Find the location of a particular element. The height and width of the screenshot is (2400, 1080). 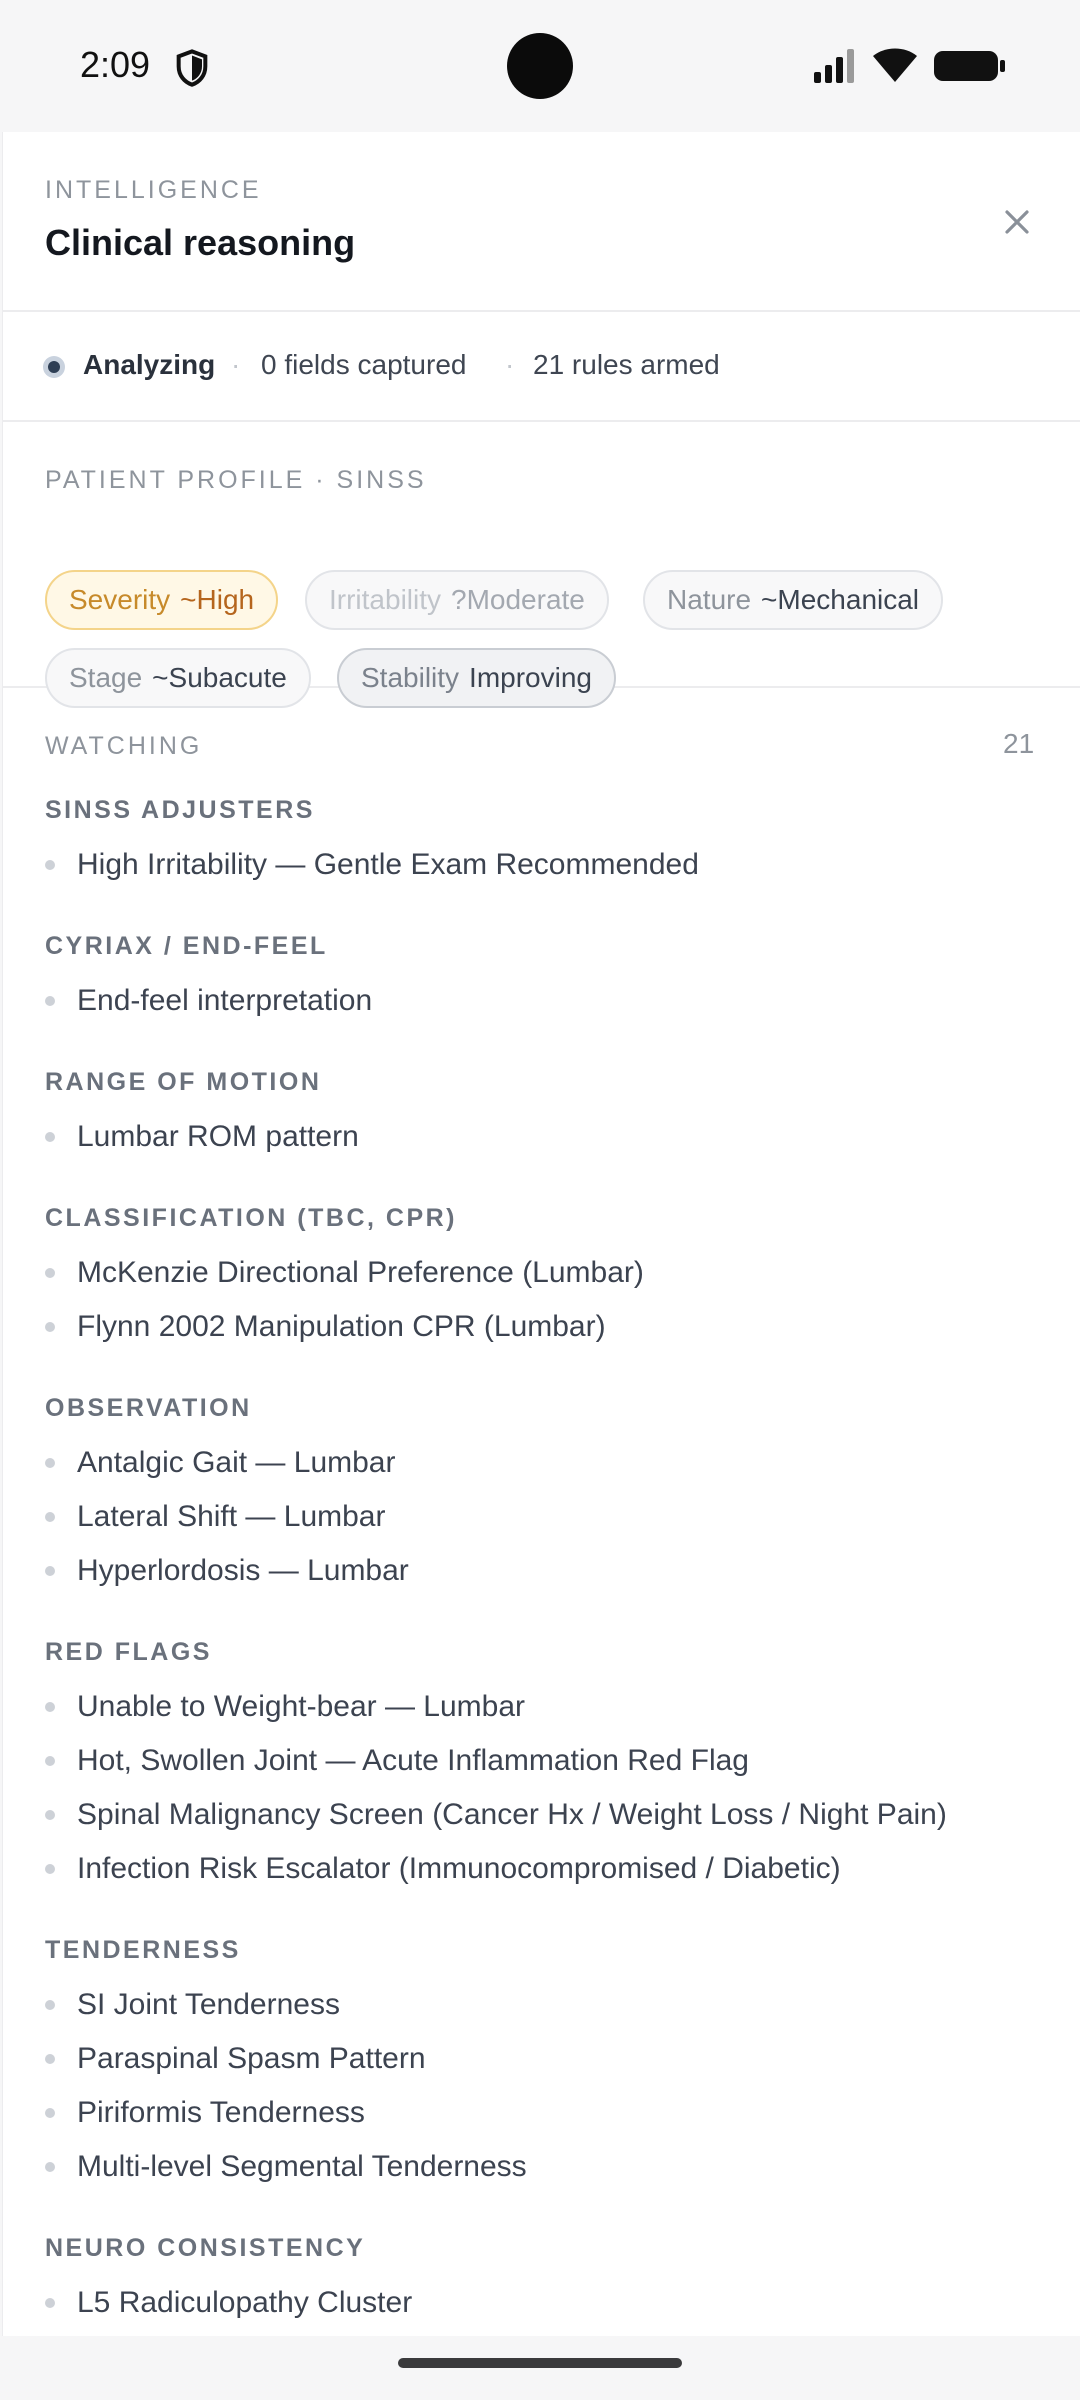

rule-item: Piriformis Tenderness is located at coordinates (205, 2113).